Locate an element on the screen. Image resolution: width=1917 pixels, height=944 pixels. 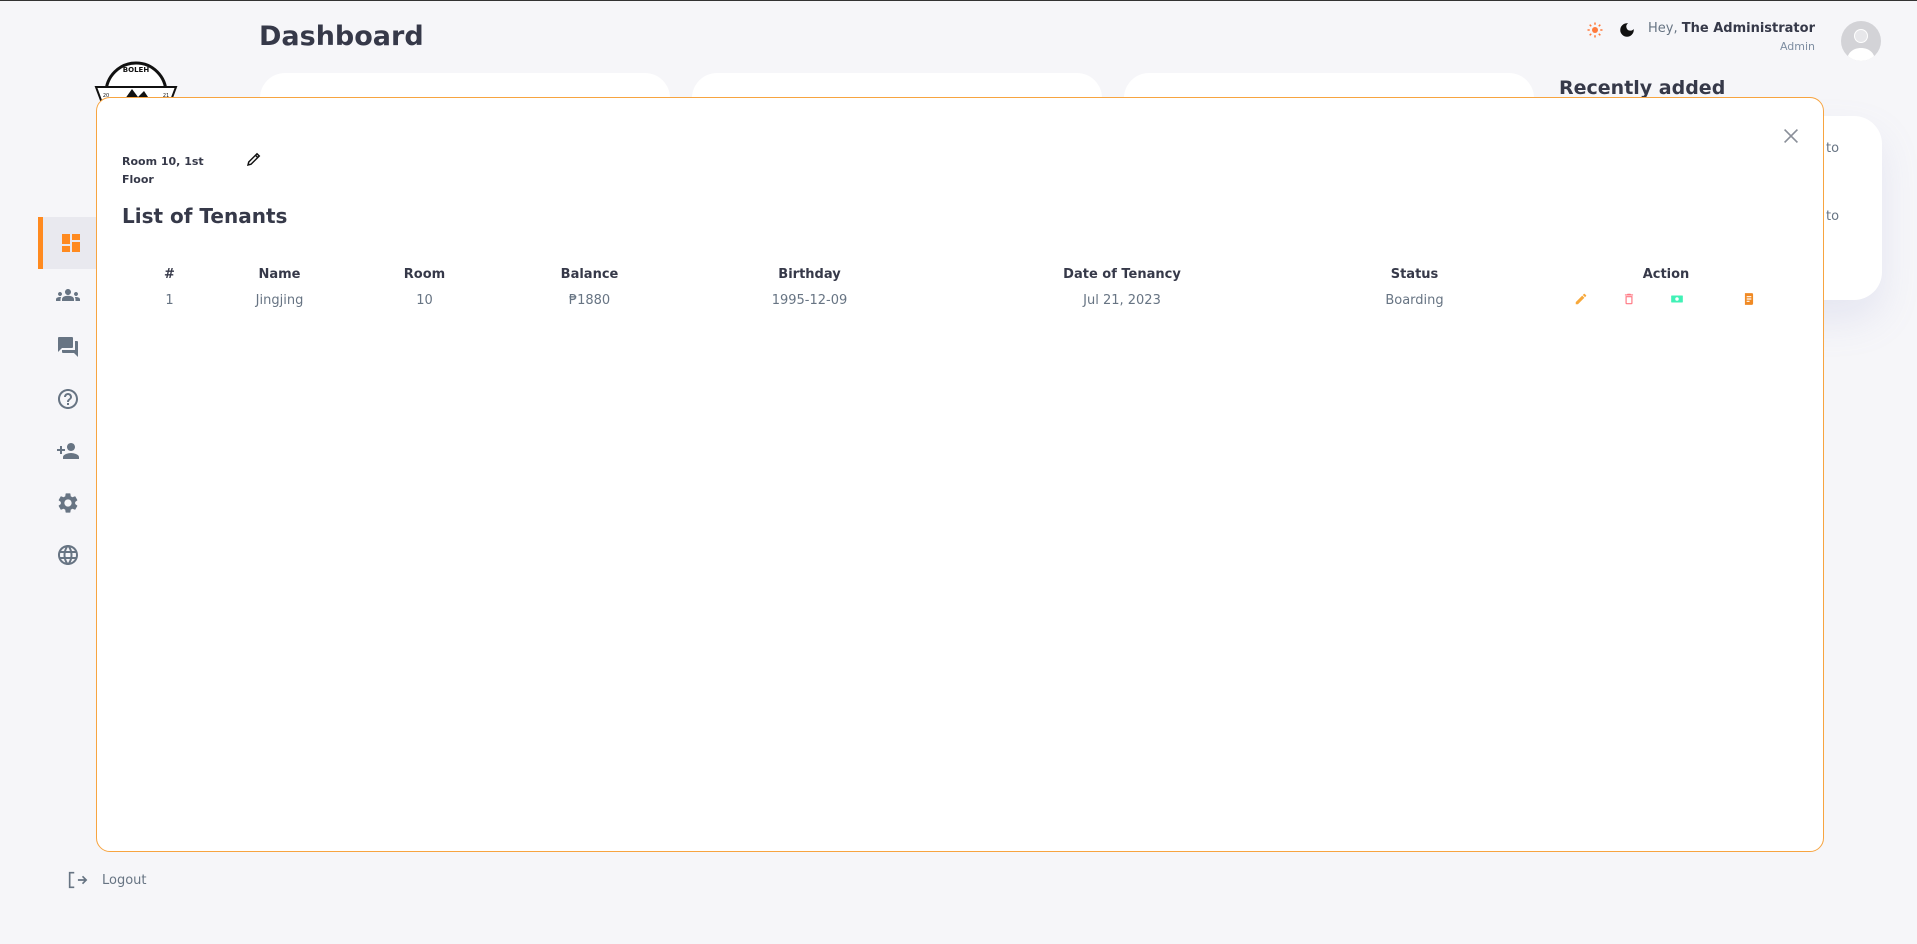
receipt-button is located at coordinates (1750, 300).